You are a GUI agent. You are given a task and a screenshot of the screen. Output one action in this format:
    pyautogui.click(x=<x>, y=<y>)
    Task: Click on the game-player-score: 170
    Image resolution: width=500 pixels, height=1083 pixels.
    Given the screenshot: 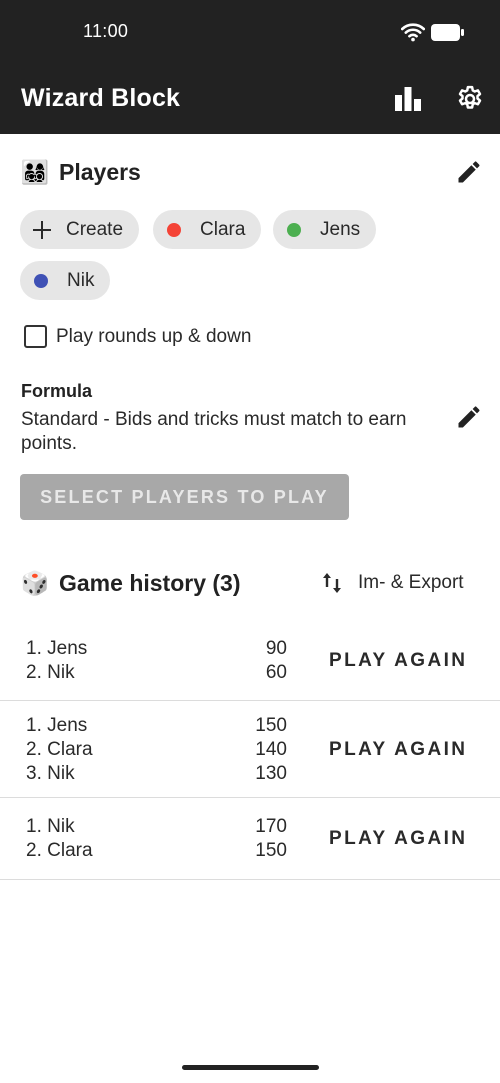 What is the action you would take?
    pyautogui.click(x=271, y=826)
    